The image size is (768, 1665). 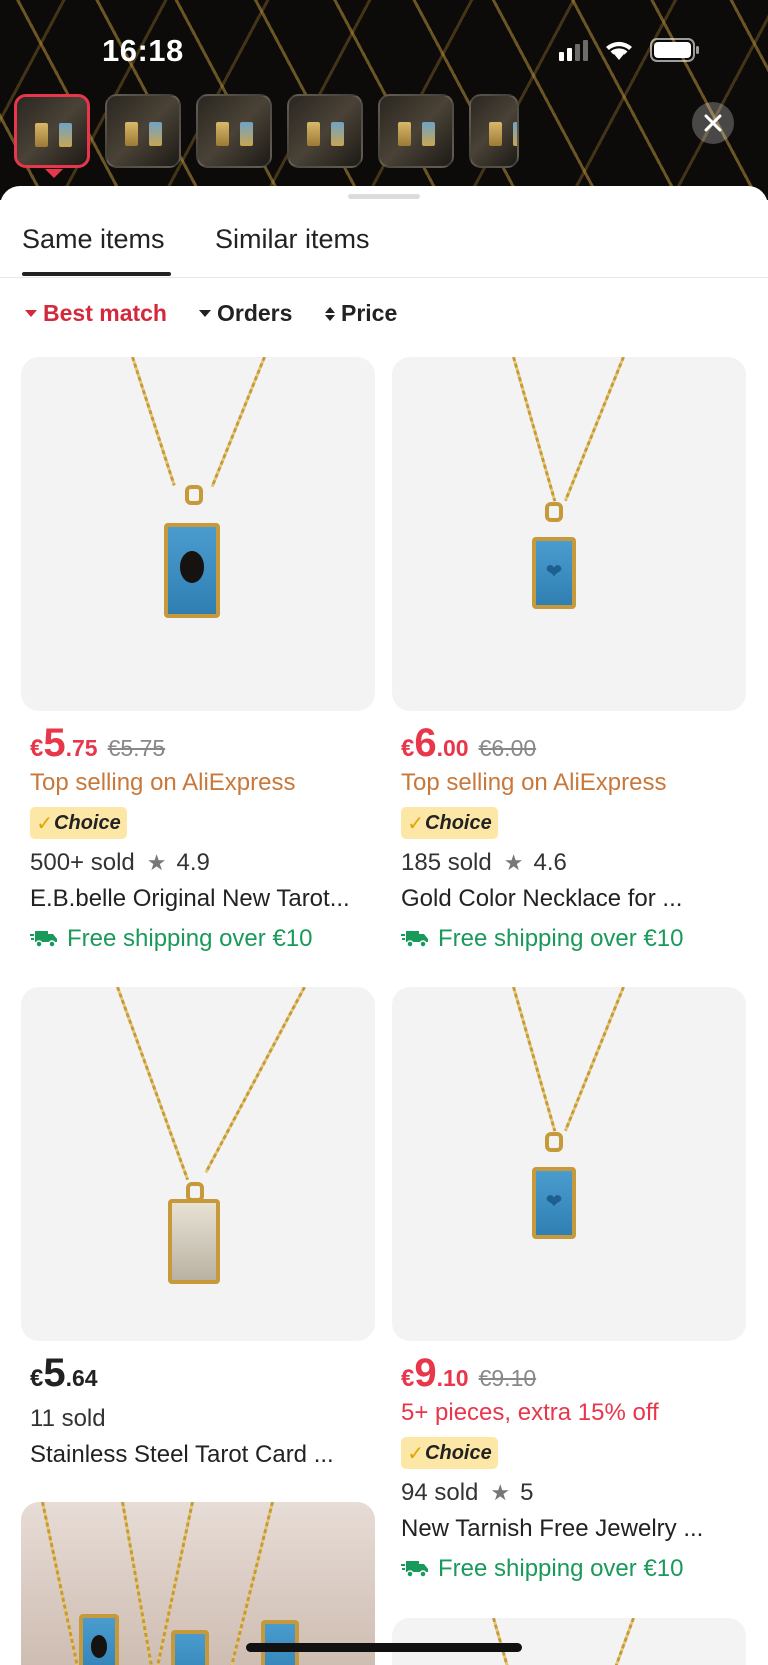 What do you see at coordinates (507, 1378) in the screenshot?
I see `original-price: €9.10` at bounding box center [507, 1378].